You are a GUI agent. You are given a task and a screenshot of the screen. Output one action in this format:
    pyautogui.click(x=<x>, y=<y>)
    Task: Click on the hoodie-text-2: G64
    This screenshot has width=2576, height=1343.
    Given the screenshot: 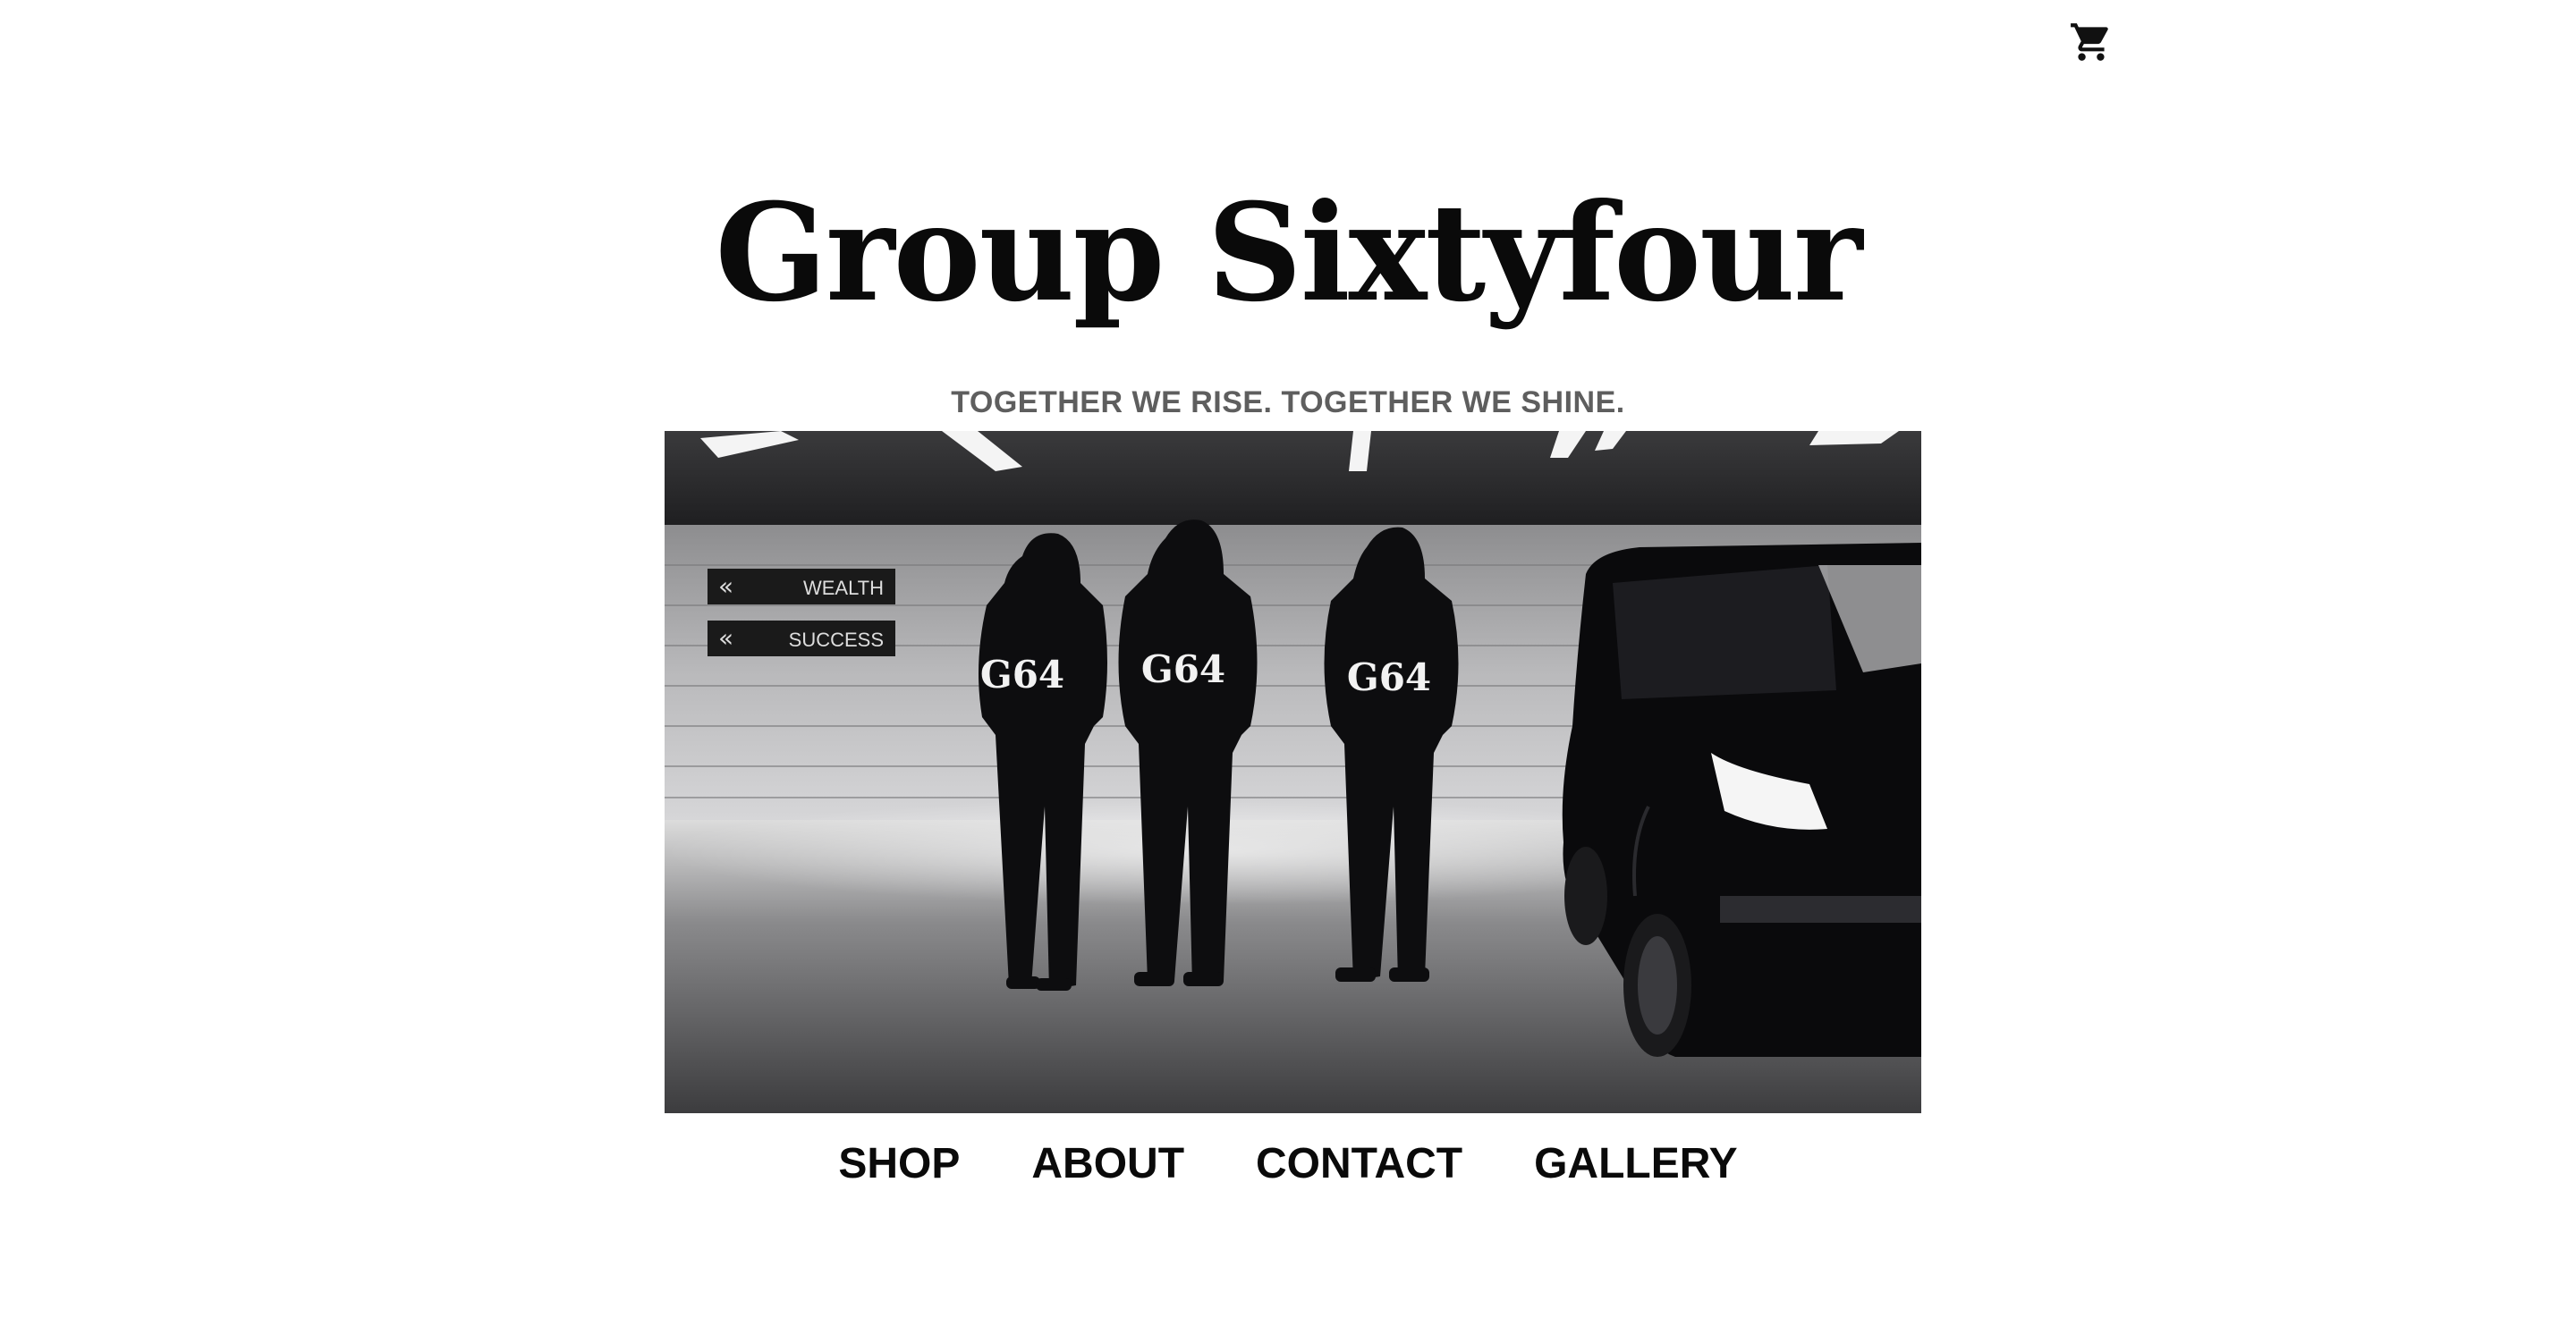 What is the action you would take?
    pyautogui.click(x=1183, y=669)
    